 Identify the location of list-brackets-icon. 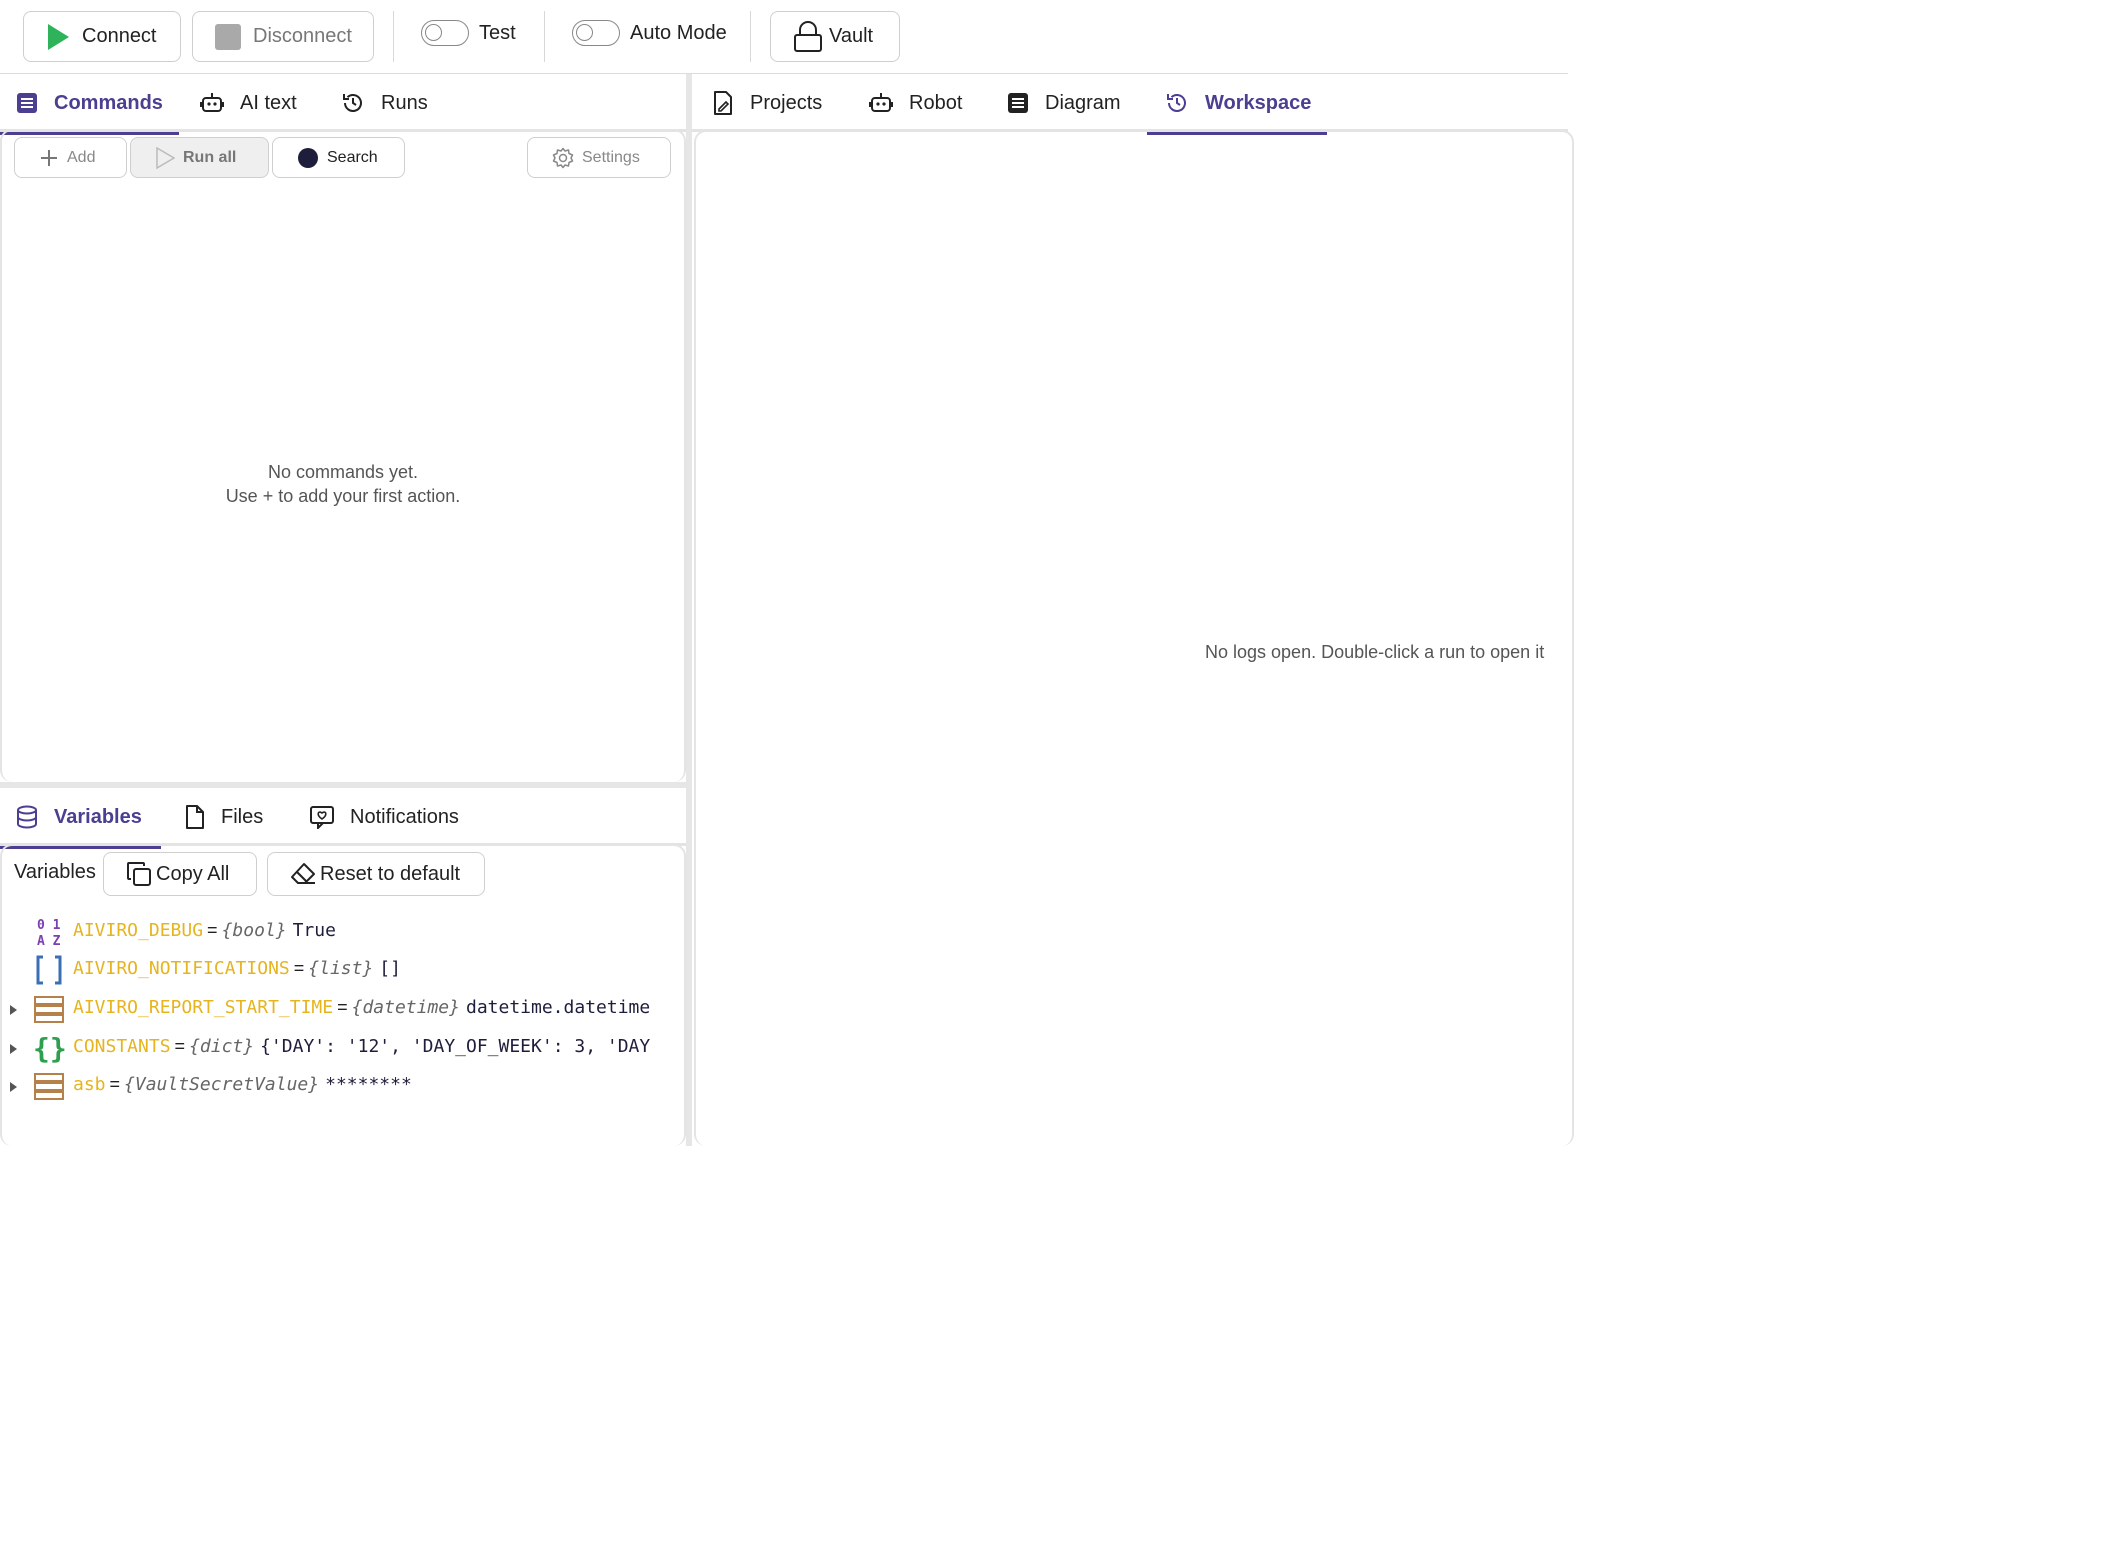
(49, 970).